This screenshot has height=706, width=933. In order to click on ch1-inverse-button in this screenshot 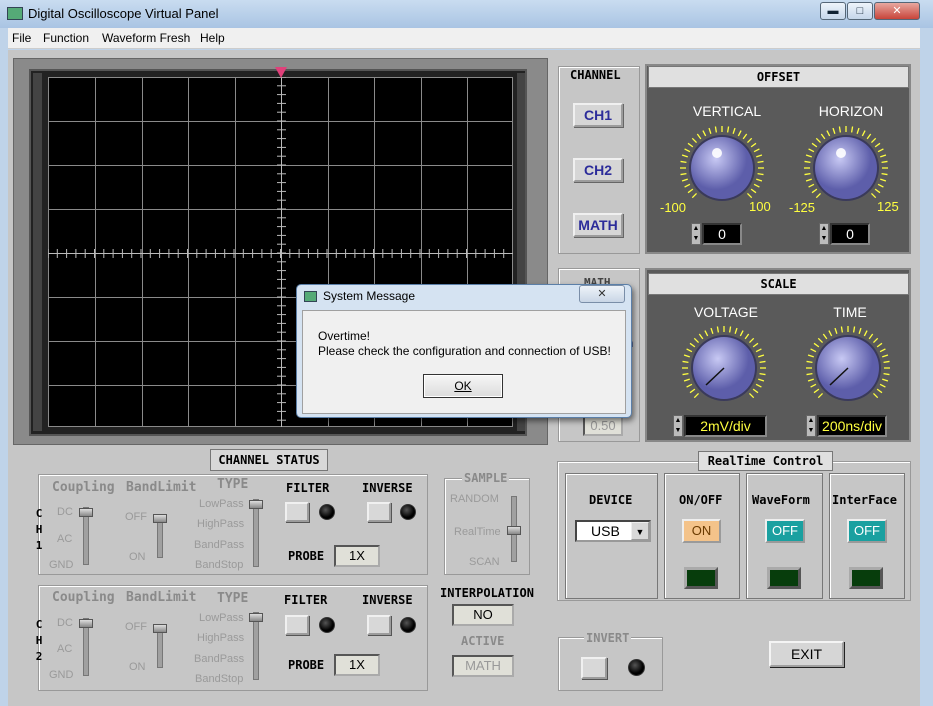, I will do `click(379, 512)`.